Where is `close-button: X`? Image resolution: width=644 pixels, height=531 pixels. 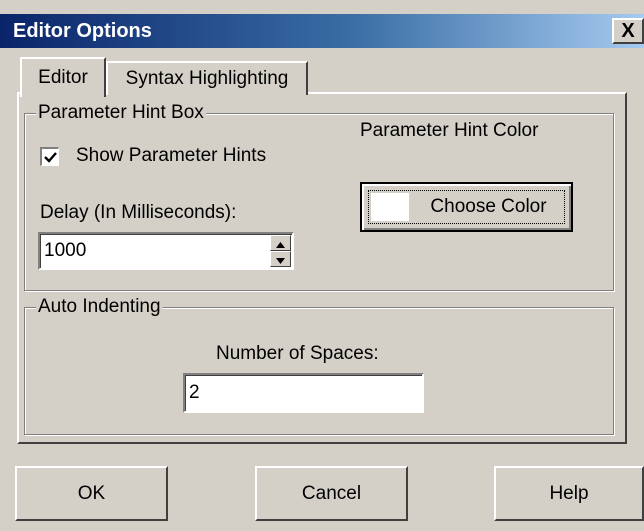 close-button: X is located at coordinates (628, 31).